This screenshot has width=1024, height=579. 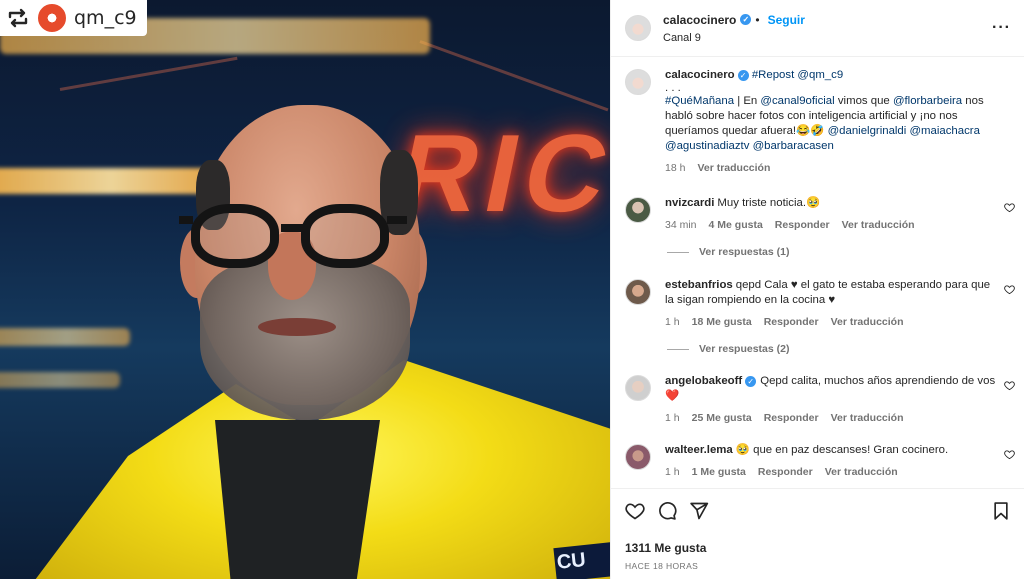 I want to click on comment-text: 🥹 que en paz descanses! Gran cocinero., so click(x=842, y=450).